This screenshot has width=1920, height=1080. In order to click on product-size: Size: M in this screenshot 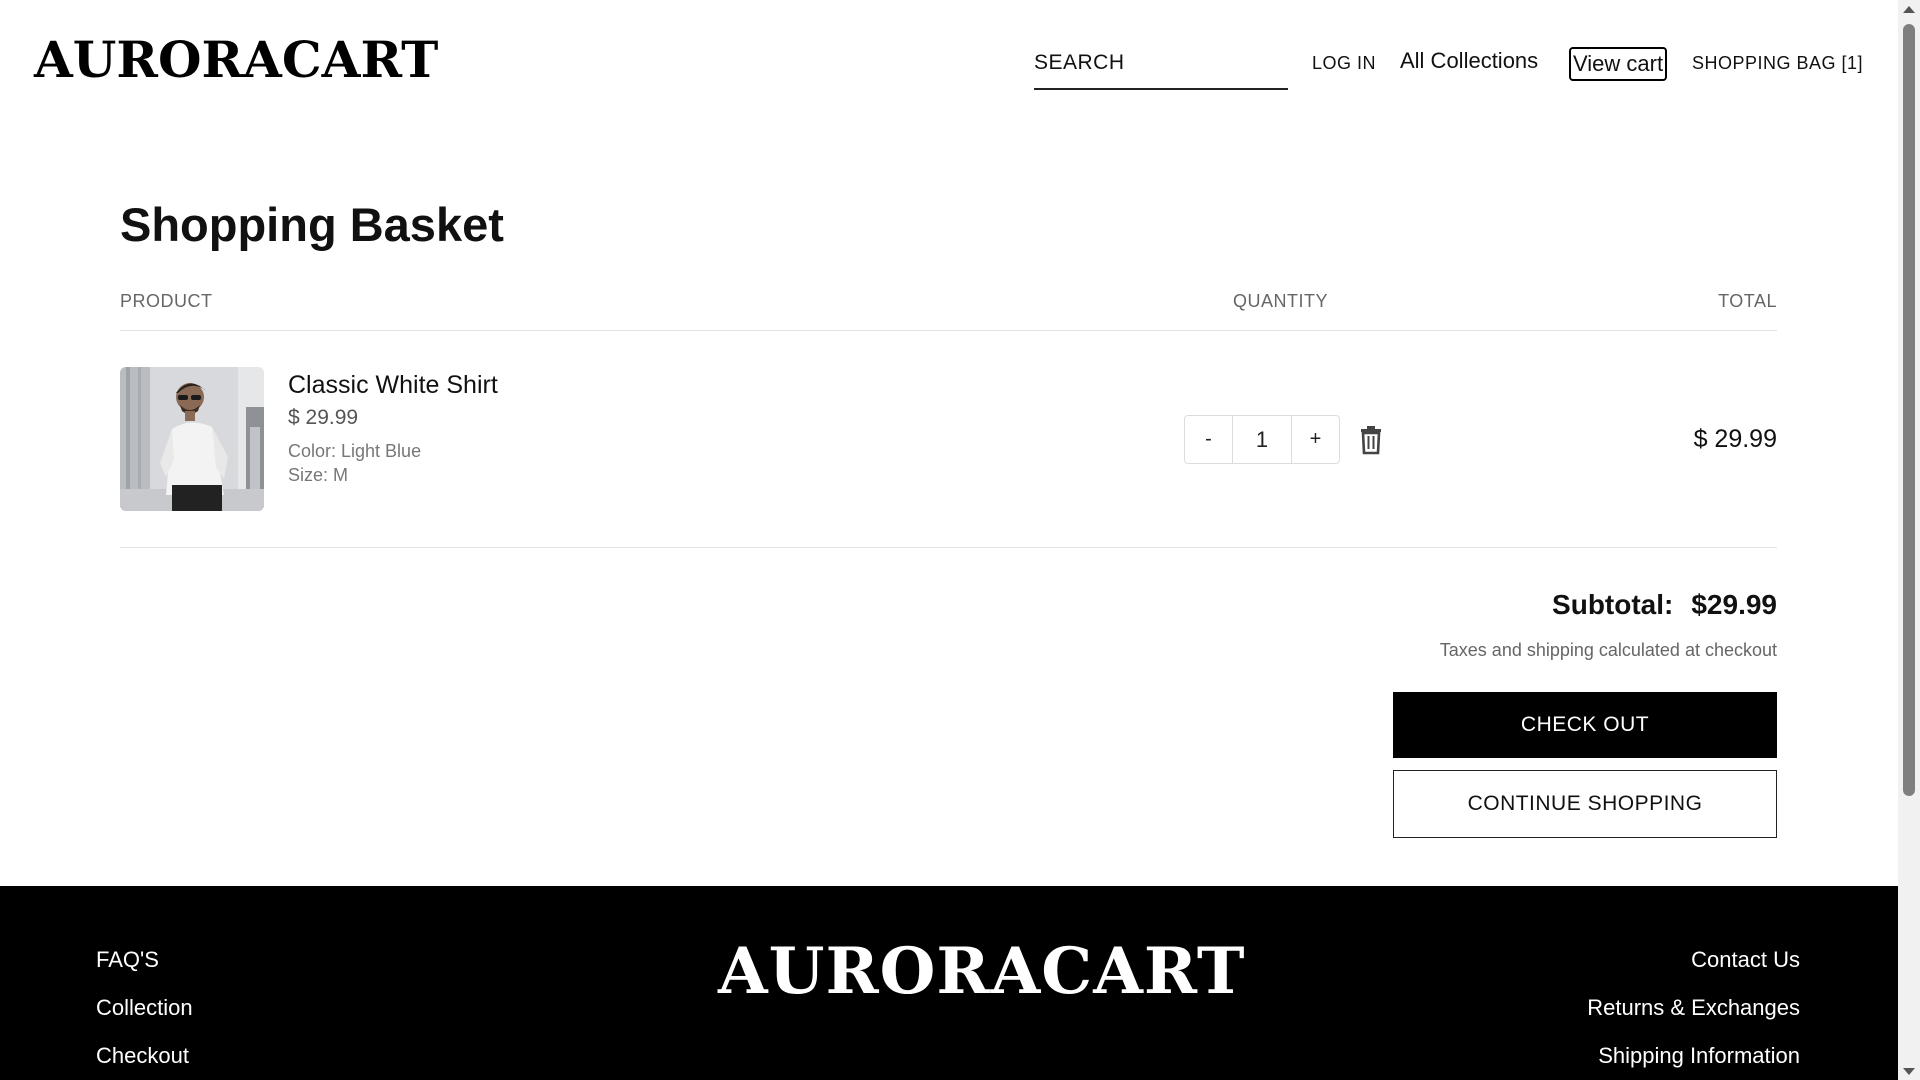, I will do `click(318, 475)`.